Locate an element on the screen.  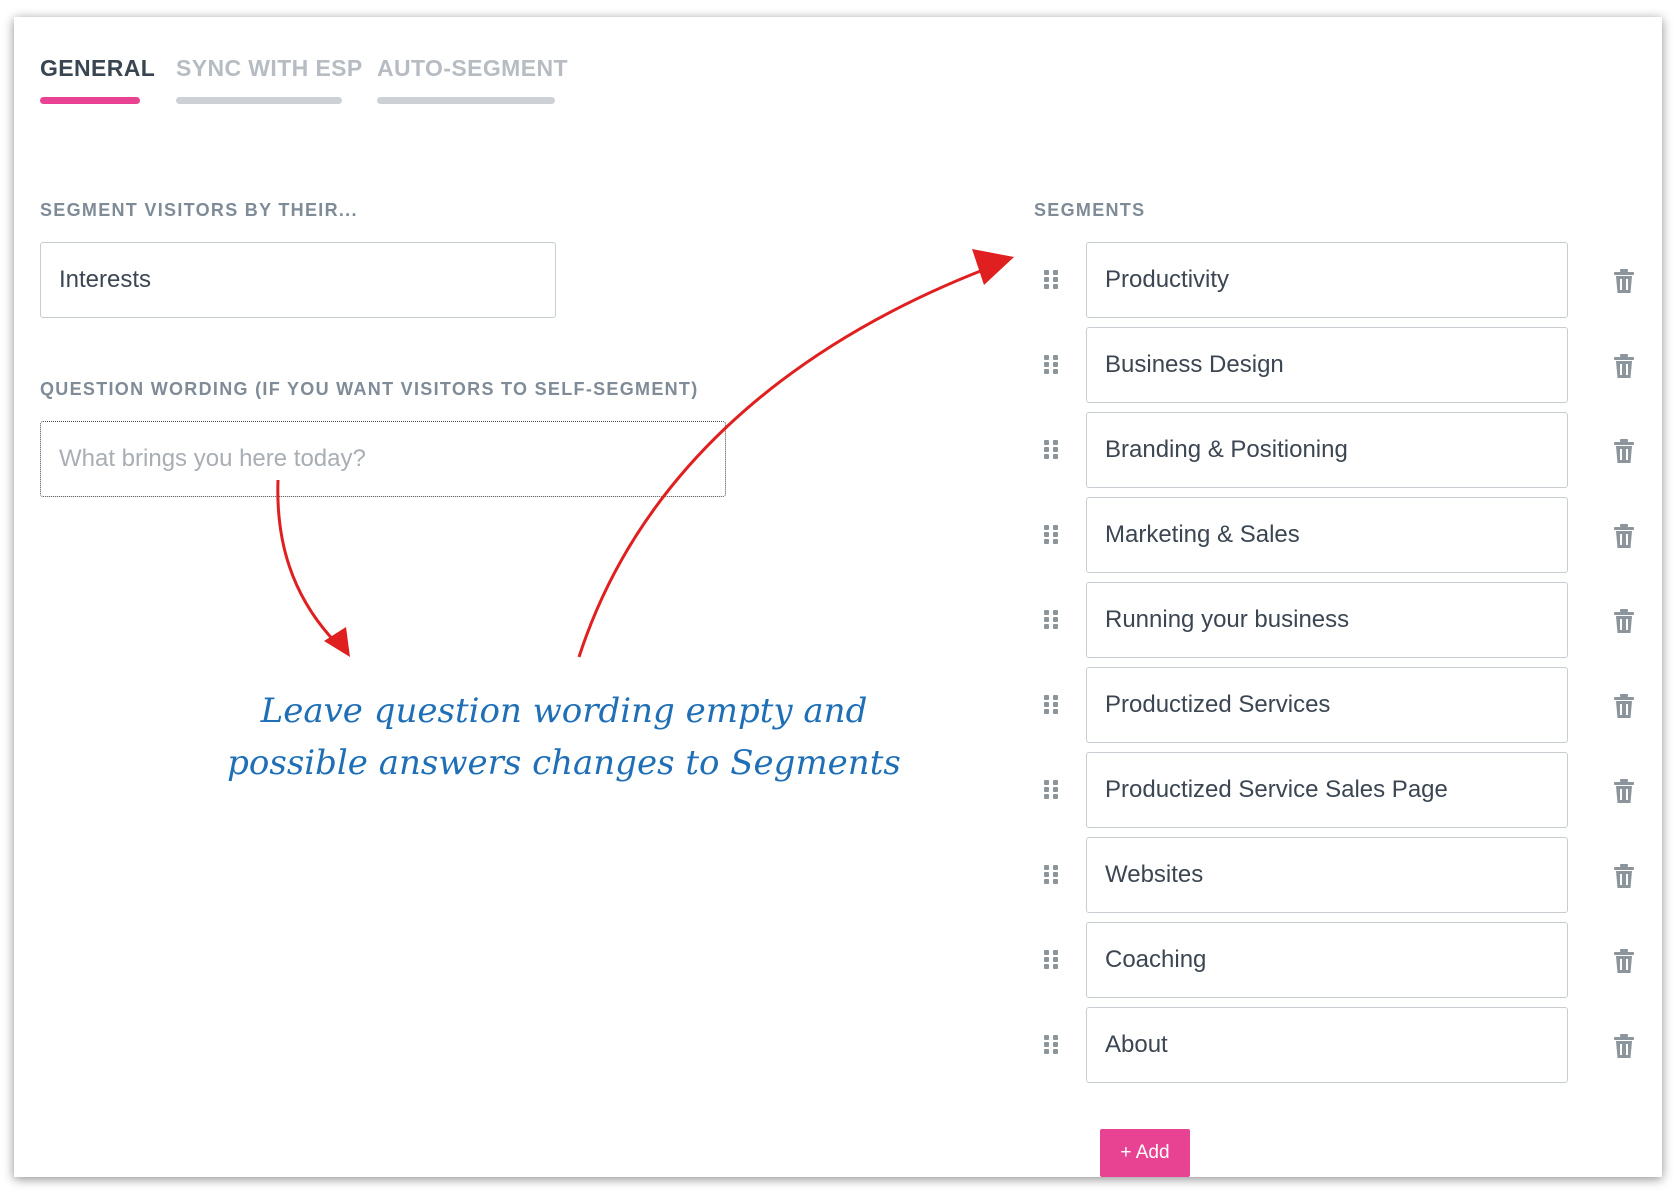
arrow-down-curve is located at coordinates (310, 565).